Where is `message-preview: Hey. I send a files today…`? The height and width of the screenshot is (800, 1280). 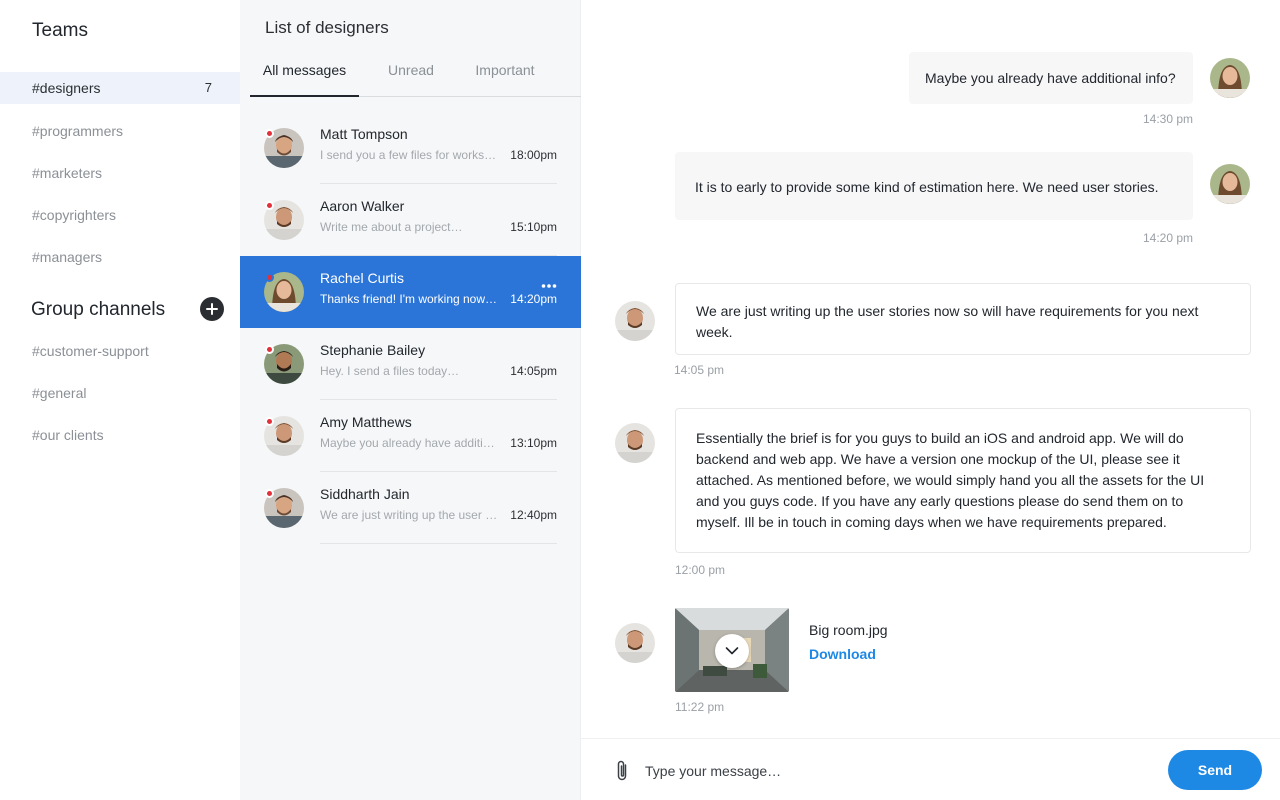
message-preview: Hey. I send a files today… is located at coordinates (390, 371).